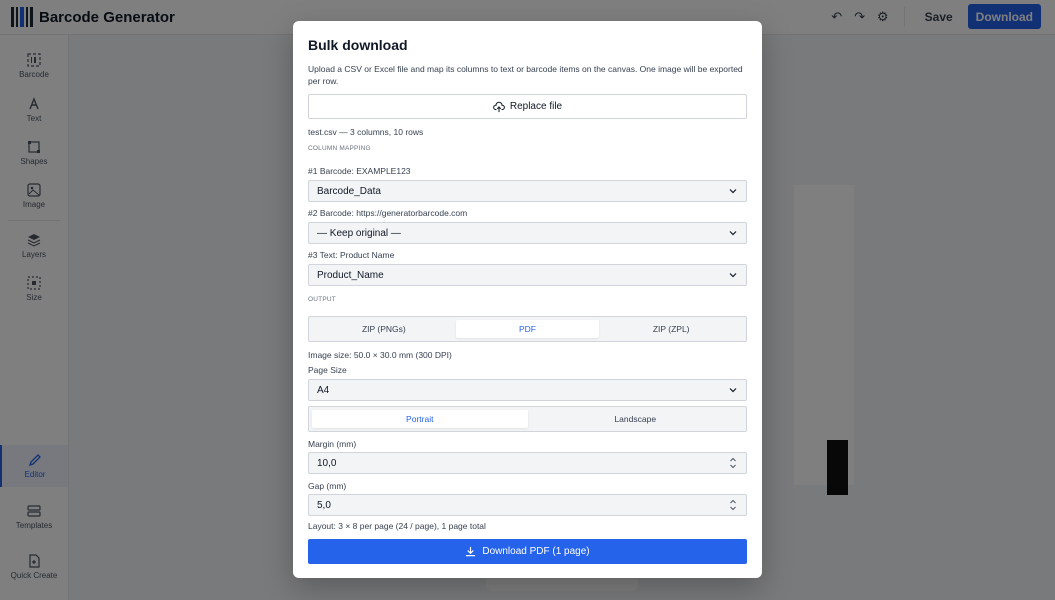  What do you see at coordinates (636, 419) in the screenshot?
I see `orientation-option-landscape: Landscape` at bounding box center [636, 419].